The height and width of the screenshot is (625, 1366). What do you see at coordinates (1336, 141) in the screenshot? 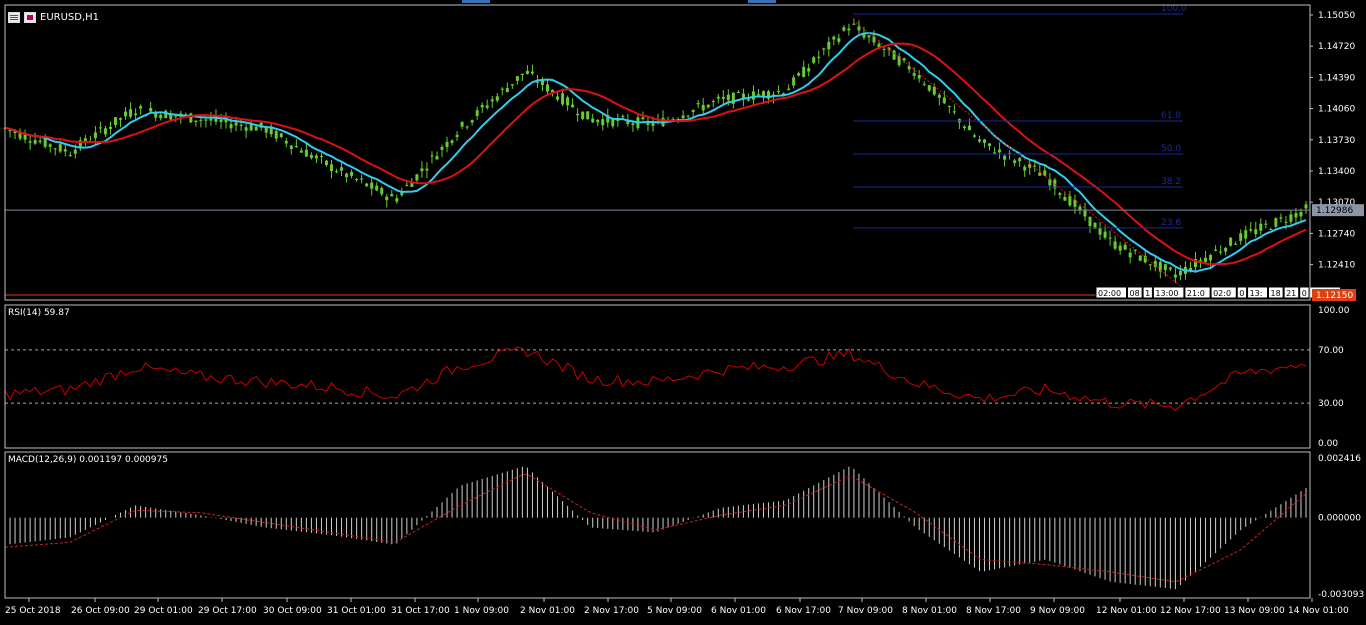
I see `price-tick-label: 1.13730` at bounding box center [1336, 141].